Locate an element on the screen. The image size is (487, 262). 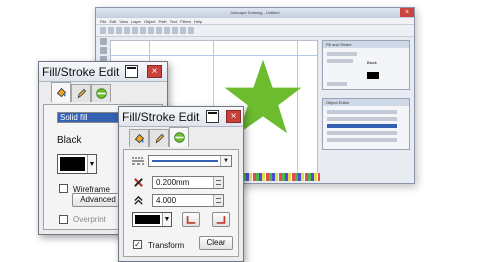
menu-file: File is located at coordinates (103, 21).